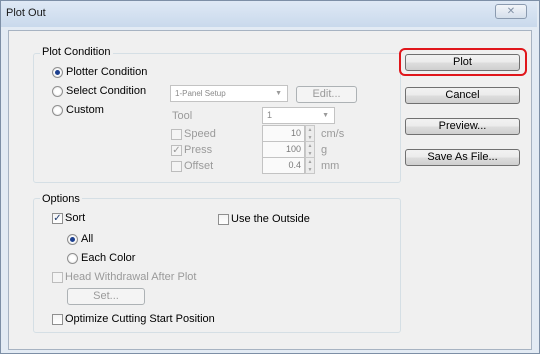 This screenshot has width=540, height=354. Describe the element at coordinates (85, 110) in the screenshot. I see `custom-label: Custom` at that location.